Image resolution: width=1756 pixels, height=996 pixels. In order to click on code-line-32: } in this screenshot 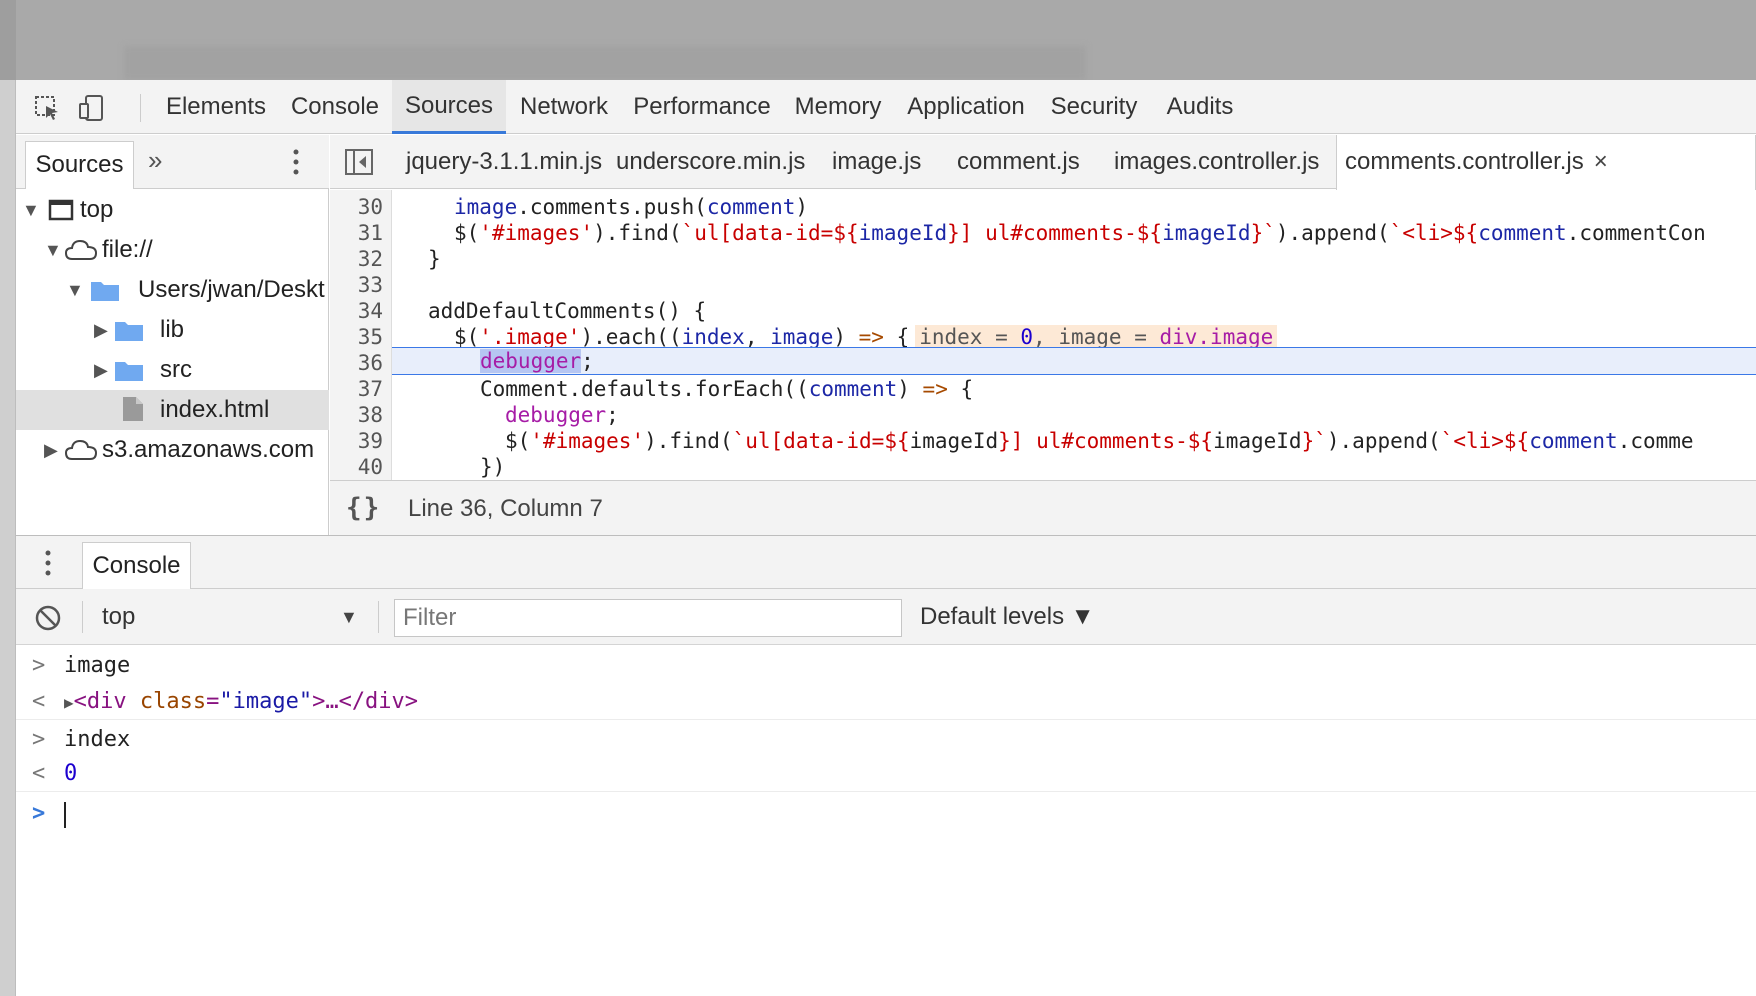, I will do `click(434, 259)`.